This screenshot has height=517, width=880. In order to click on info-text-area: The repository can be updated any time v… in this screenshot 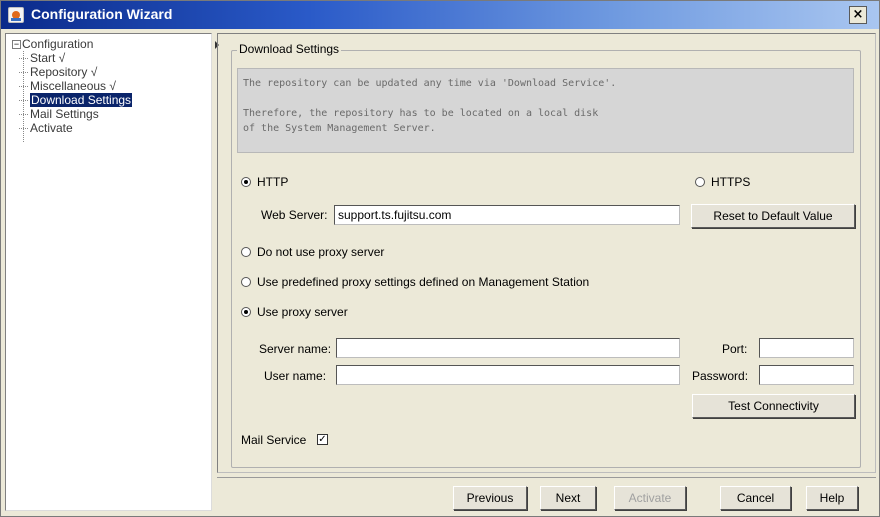, I will do `click(545, 110)`.